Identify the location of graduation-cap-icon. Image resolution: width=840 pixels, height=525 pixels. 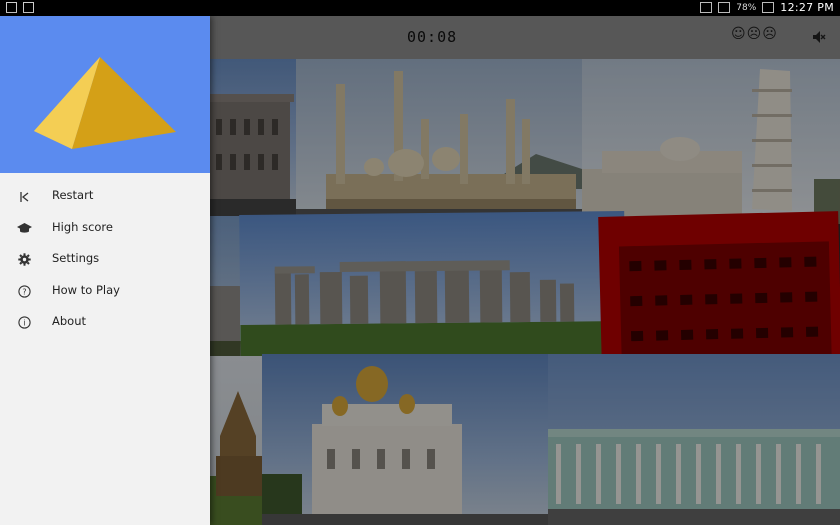
(24, 228).